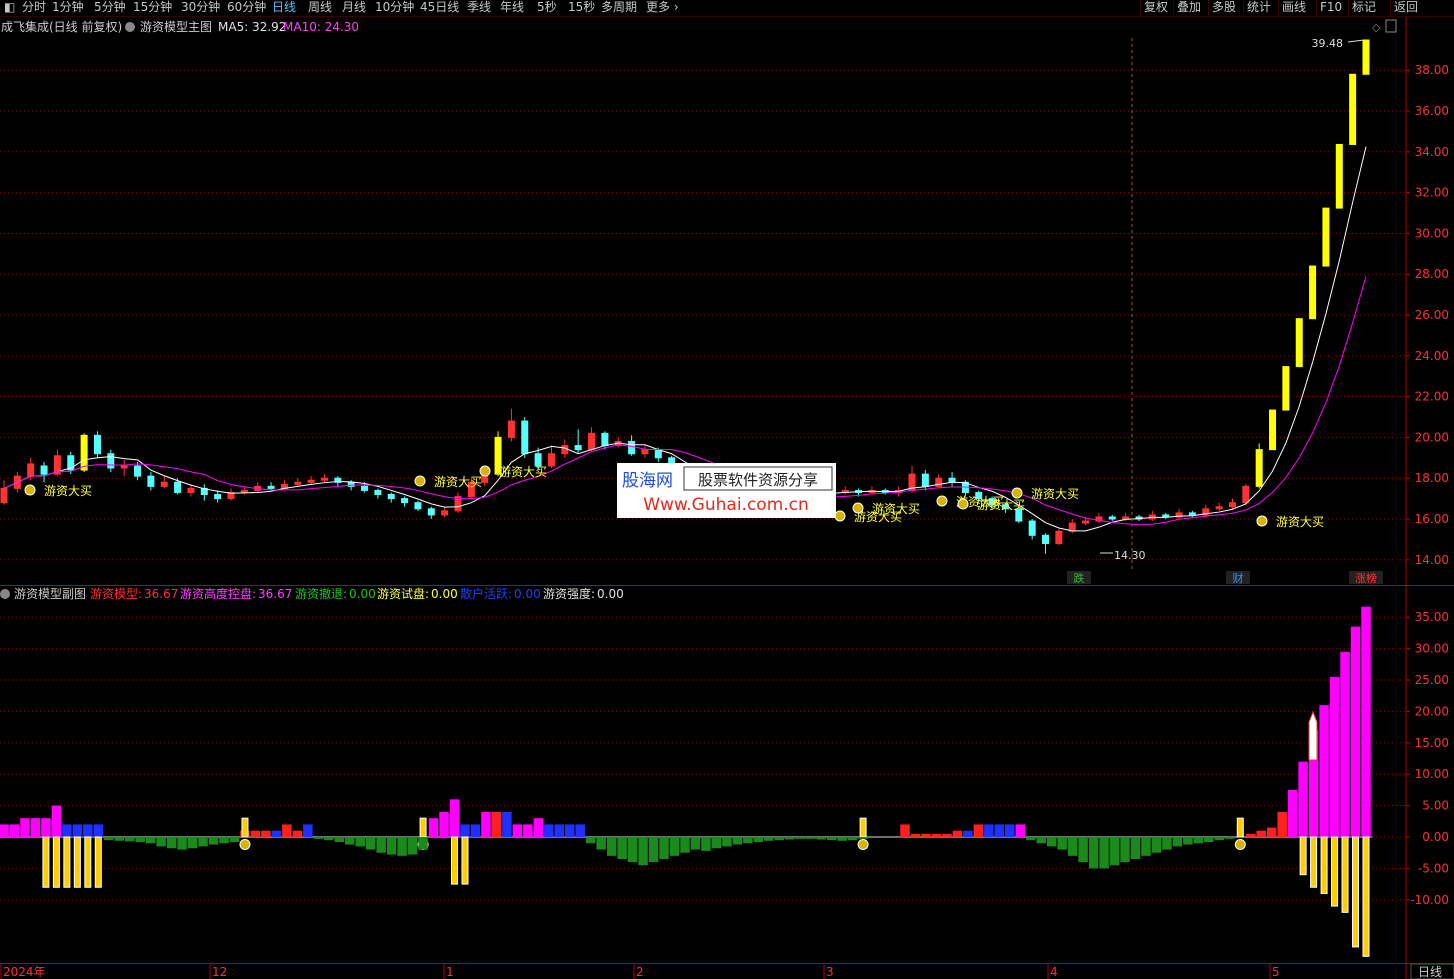 The height and width of the screenshot is (979, 1454). I want to click on watermark-url: Www.Guhai.com.cn, so click(726, 505).